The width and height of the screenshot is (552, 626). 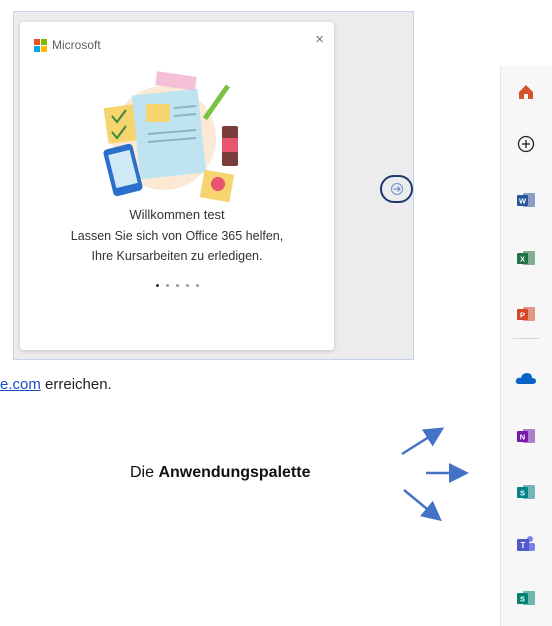 I want to click on palette-label: Die Anwendungspalette, so click(x=220, y=473).